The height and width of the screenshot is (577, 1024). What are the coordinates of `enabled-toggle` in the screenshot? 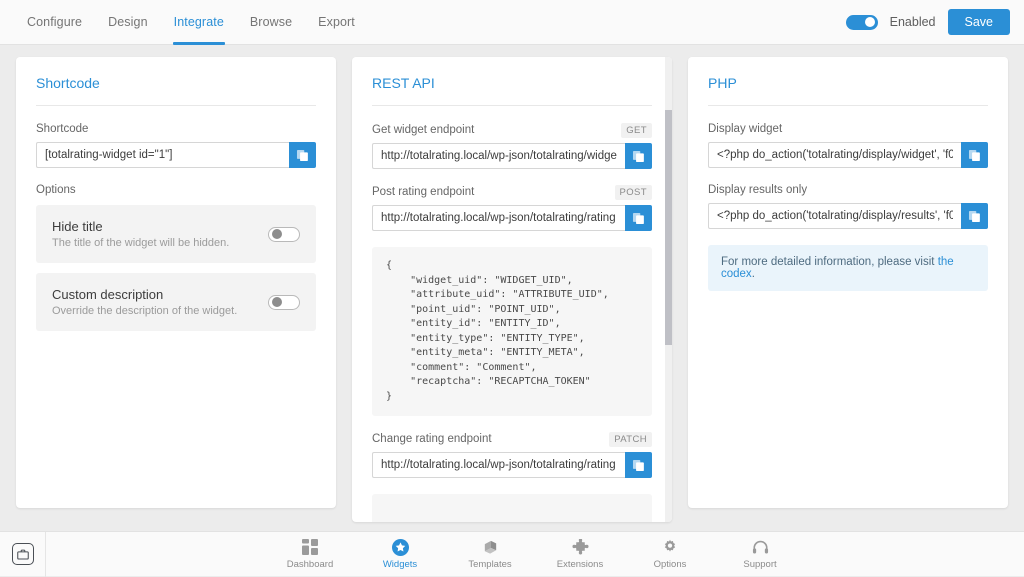 It's located at (862, 22).